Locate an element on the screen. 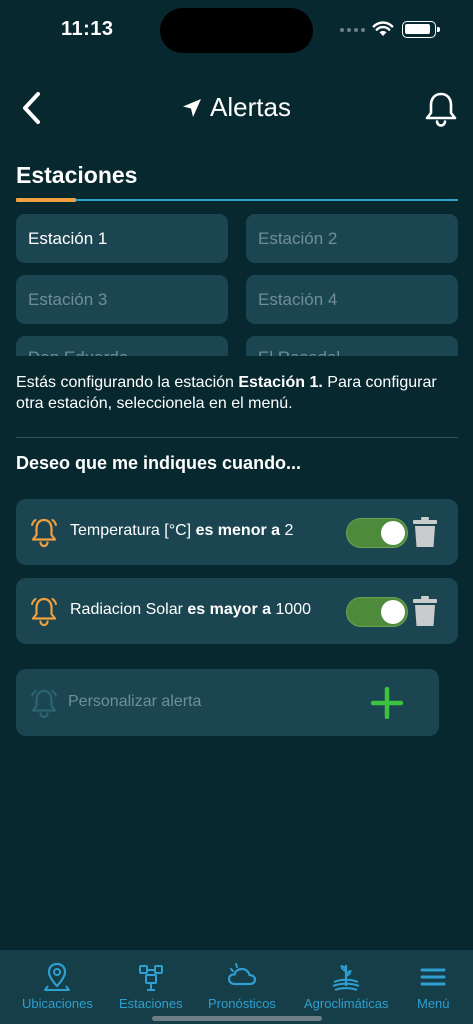 This screenshot has height=1024, width=473. stations-section-header: Estaciones is located at coordinates (237, 183).